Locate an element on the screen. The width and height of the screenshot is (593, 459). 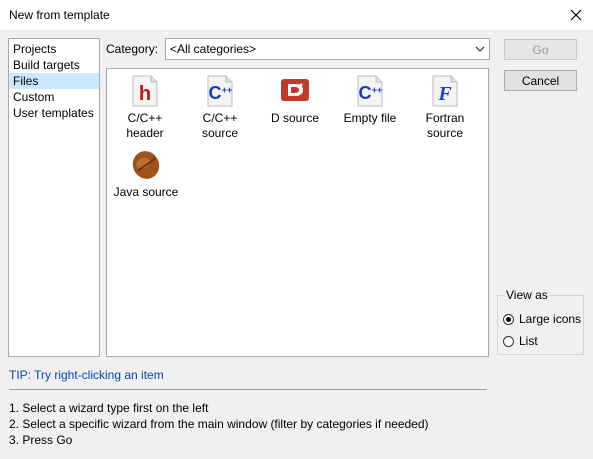
java-source-icon is located at coordinates (146, 165).